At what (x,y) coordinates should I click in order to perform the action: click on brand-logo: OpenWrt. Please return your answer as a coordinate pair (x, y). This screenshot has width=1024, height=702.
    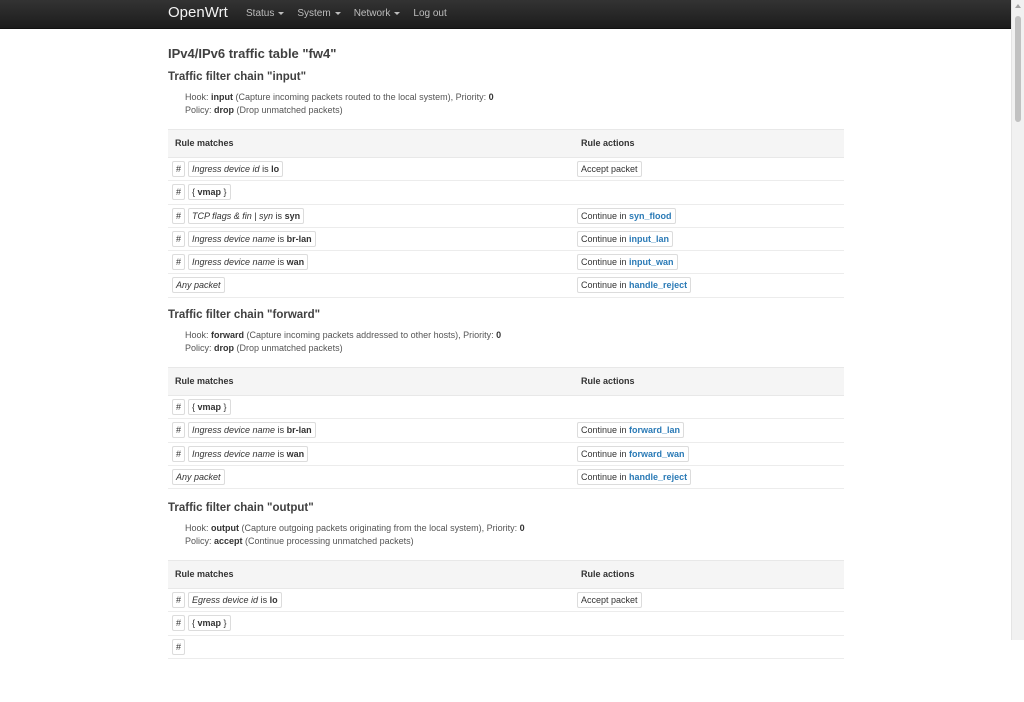
    Looking at the image, I should click on (198, 12).